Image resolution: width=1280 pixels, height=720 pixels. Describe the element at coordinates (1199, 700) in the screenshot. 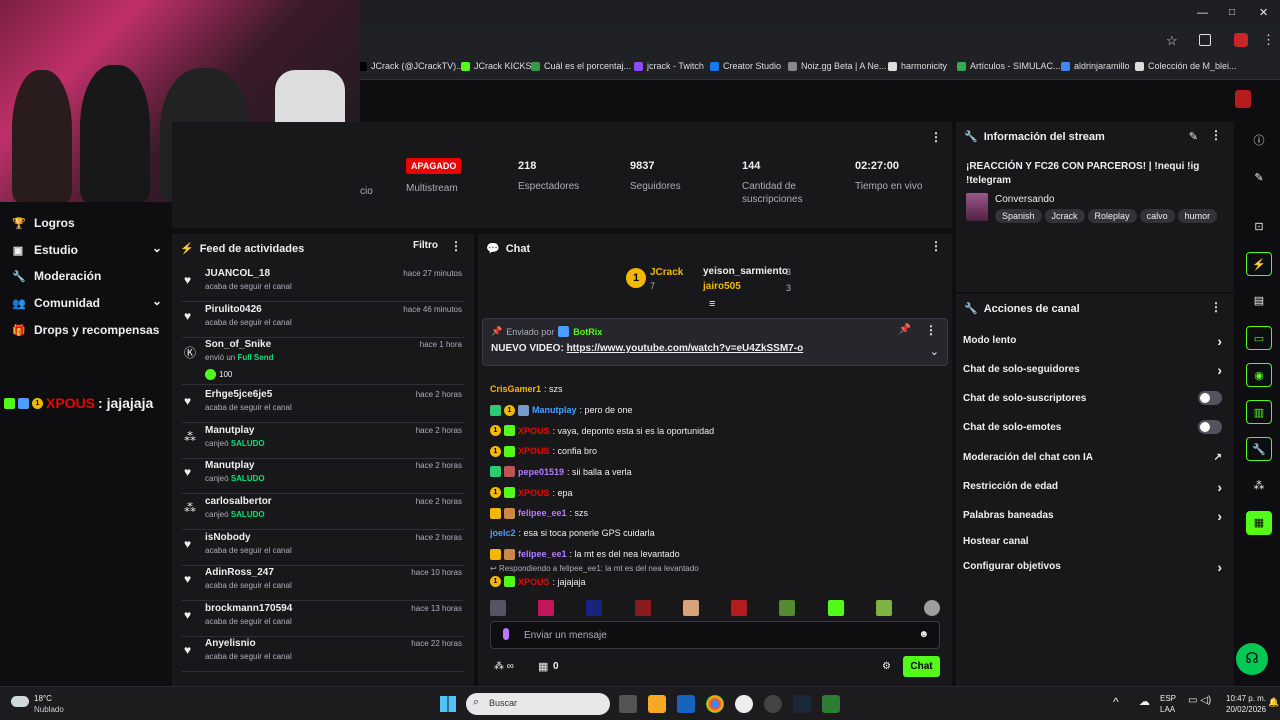

I see `network-icon: ▭ ◁)` at that location.